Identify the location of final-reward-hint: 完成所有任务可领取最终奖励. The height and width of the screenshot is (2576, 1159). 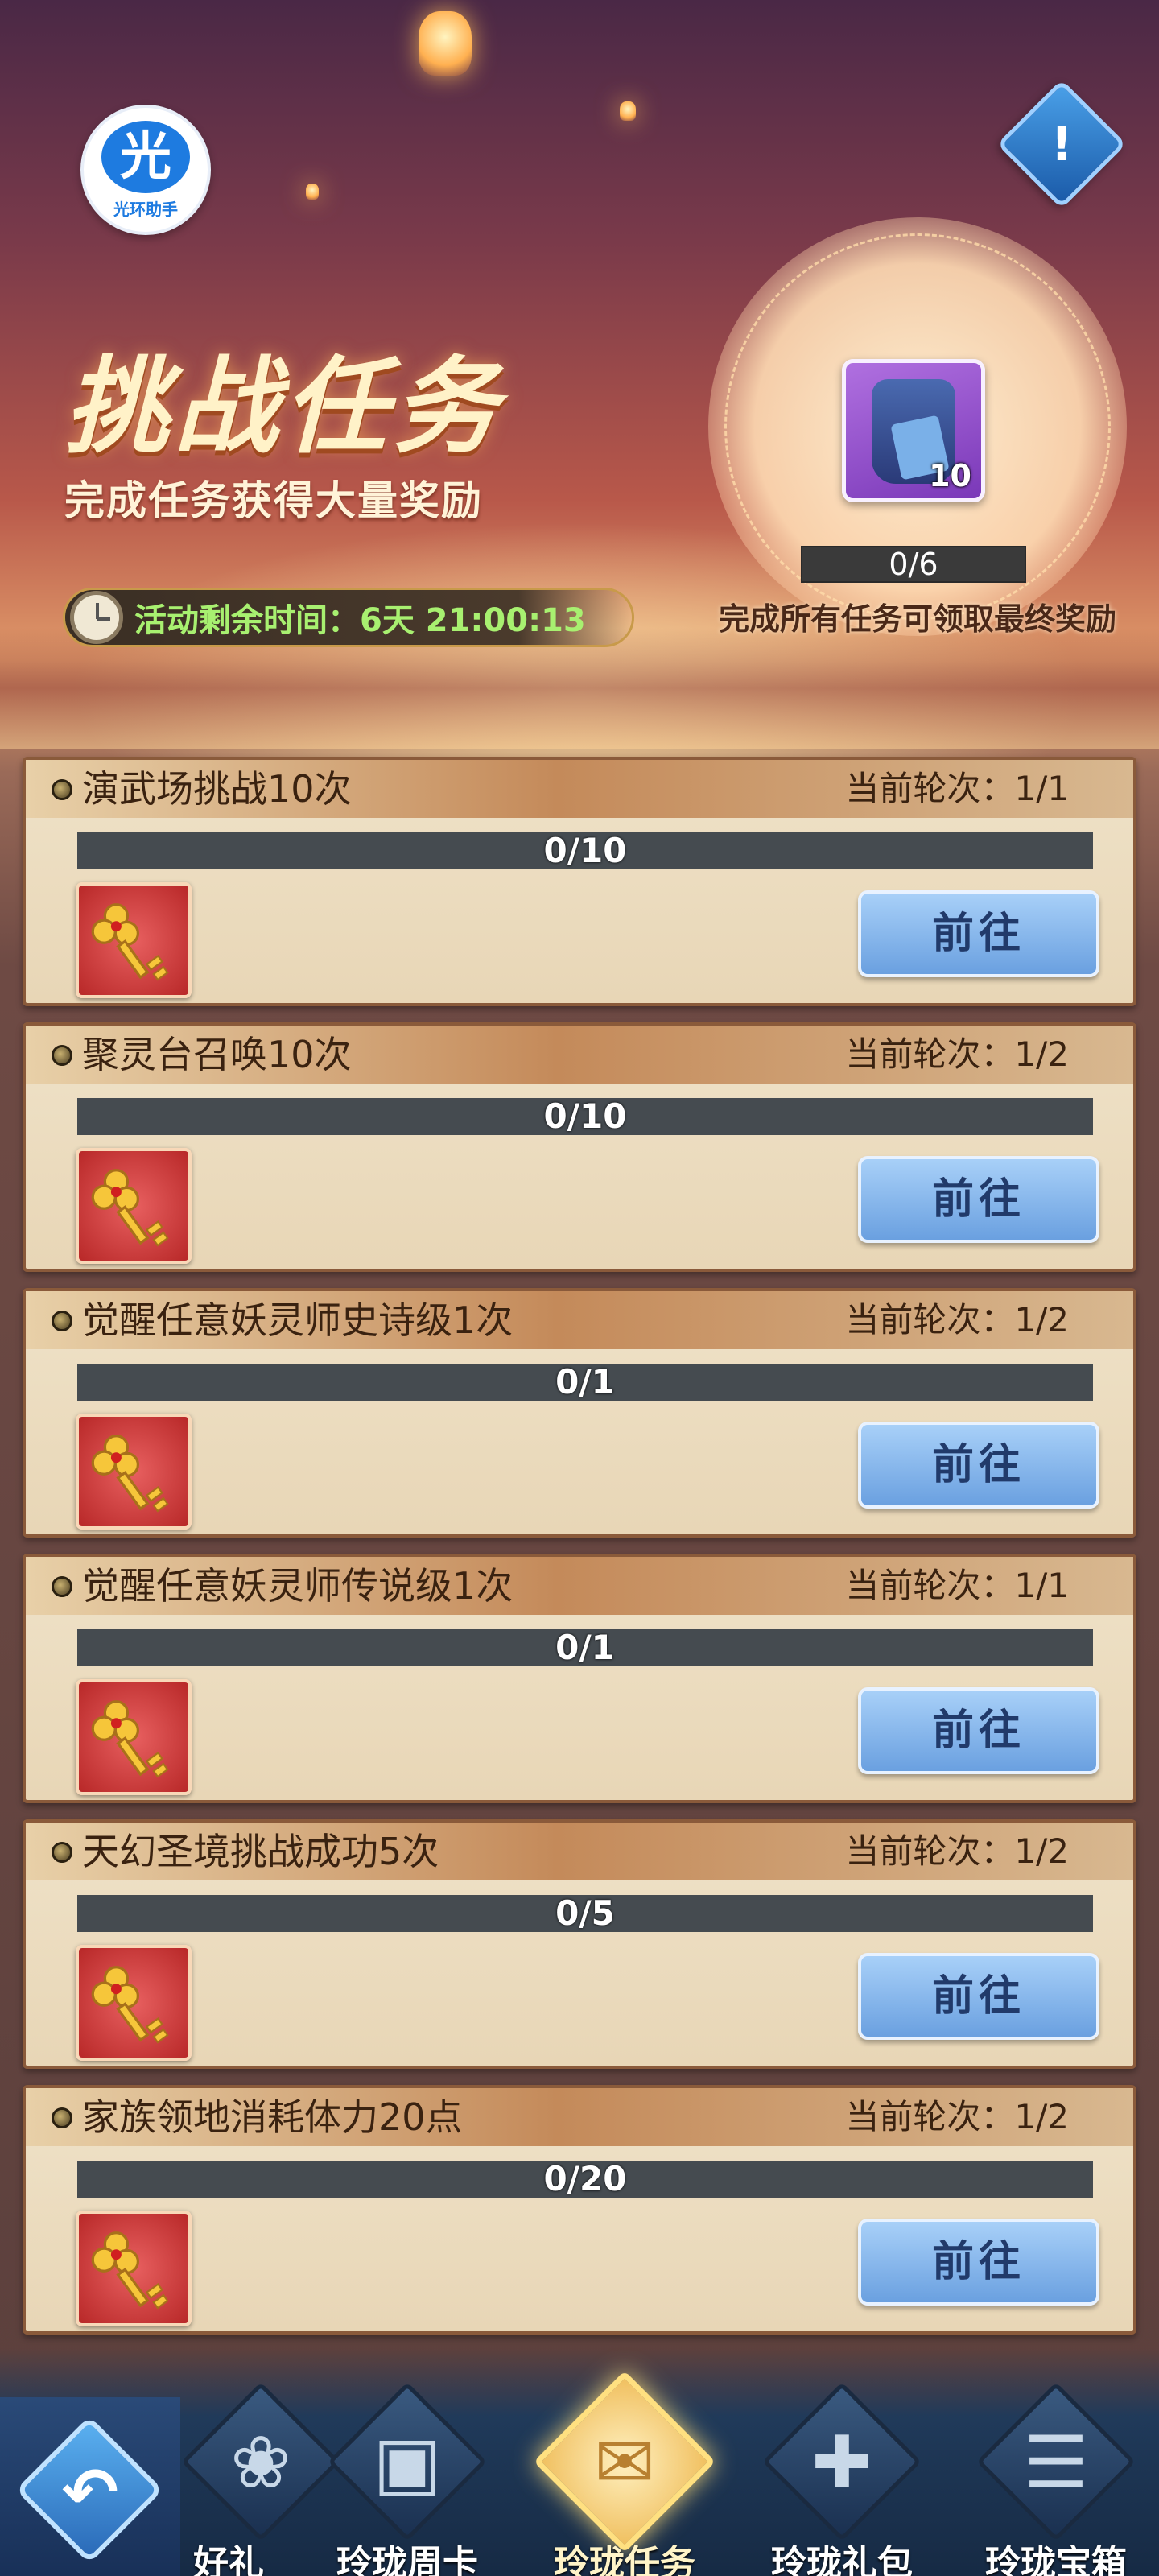
(917, 619).